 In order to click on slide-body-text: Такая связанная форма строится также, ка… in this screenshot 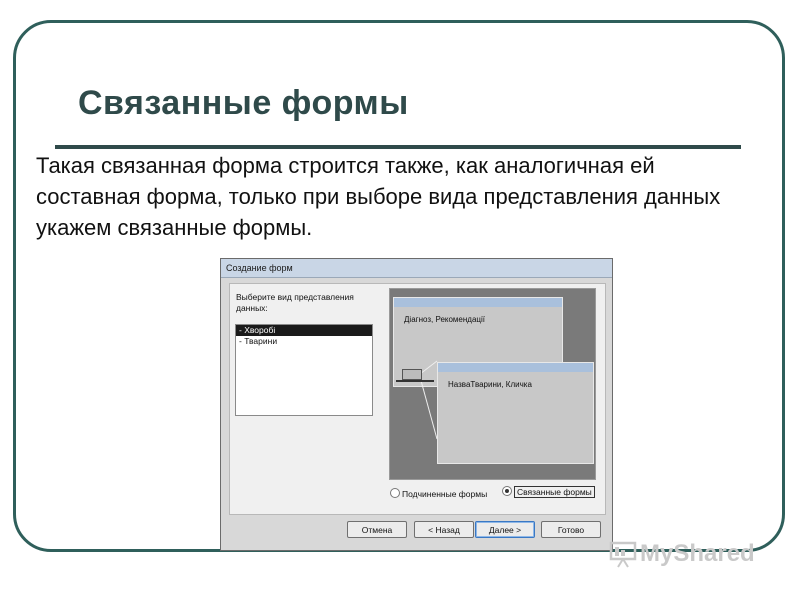, I will do `click(378, 196)`.